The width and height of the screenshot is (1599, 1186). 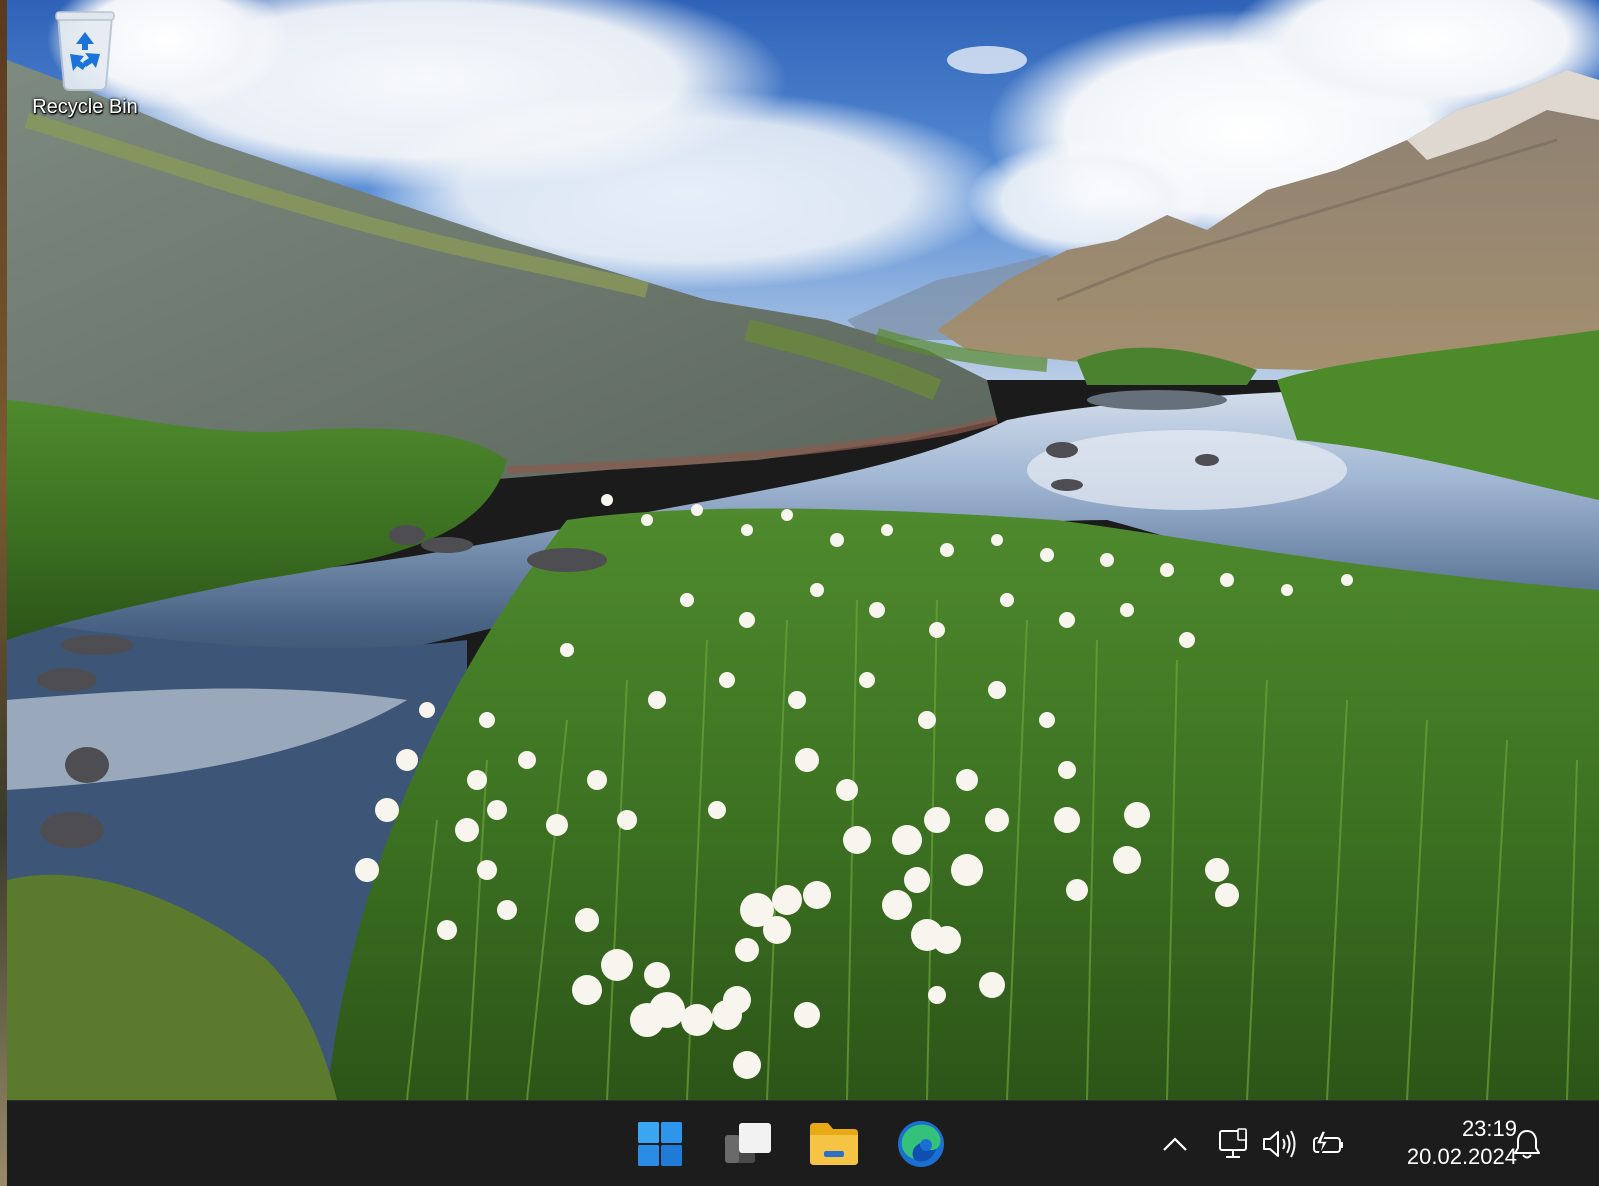 I want to click on start-button, so click(x=660, y=1144).